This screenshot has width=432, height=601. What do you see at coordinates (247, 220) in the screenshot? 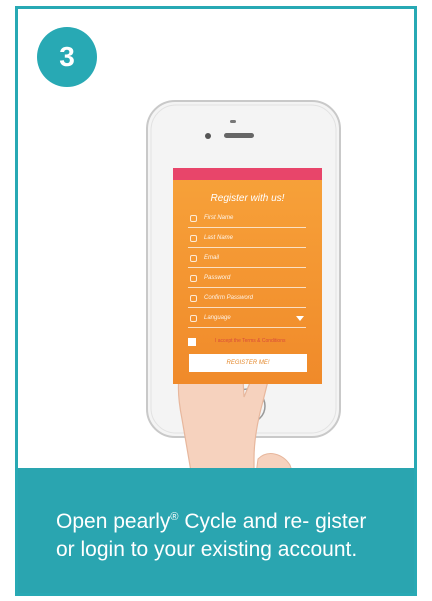
I see `first-name-field: First Name` at bounding box center [247, 220].